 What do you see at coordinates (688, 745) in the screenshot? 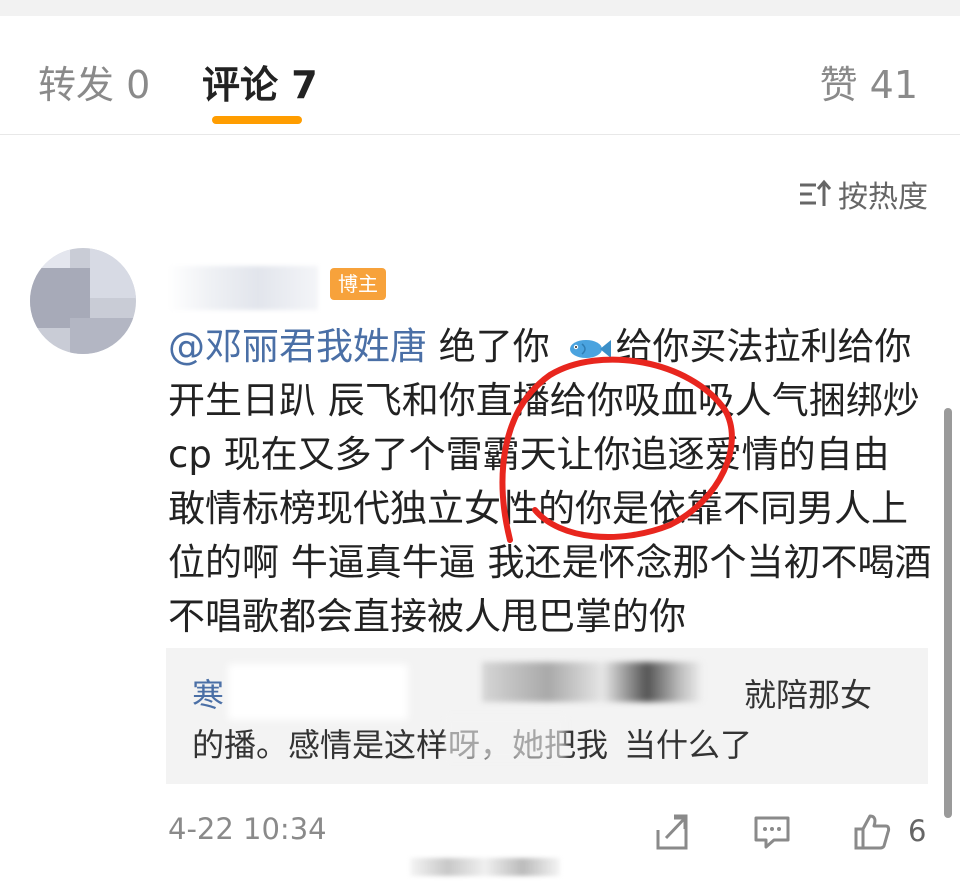
I see `reply-text-part3: 当什么了` at bounding box center [688, 745].